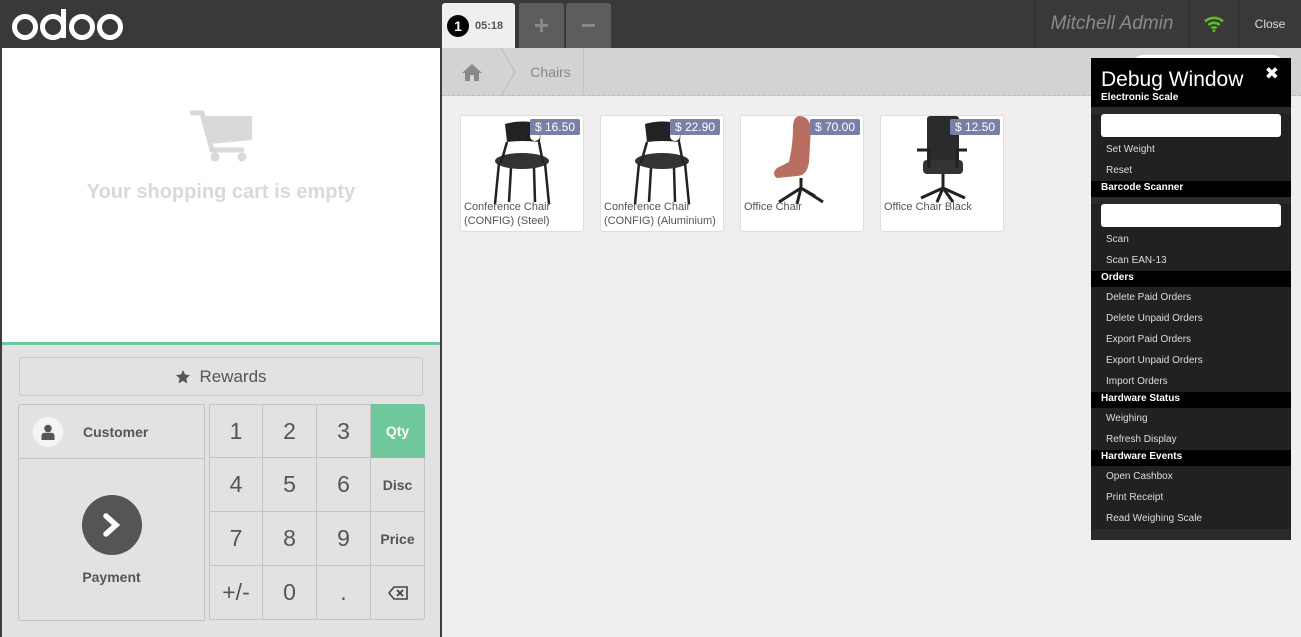 This screenshot has height=637, width=1301. Describe the element at coordinates (508, 72) in the screenshot. I see `breadcrumb-separator` at that location.